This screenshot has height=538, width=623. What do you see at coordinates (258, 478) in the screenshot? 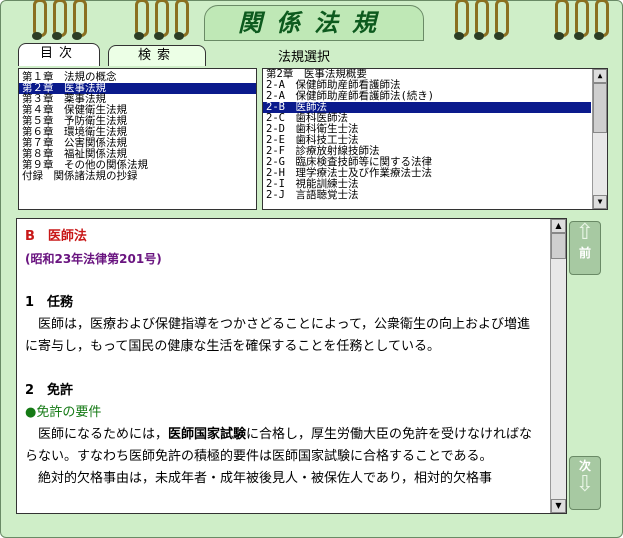
I see `paragraph: 絶対的欠格事由は，未成年者・成年被後見人・被保佐人であり，相対的欠格事` at bounding box center [258, 478].